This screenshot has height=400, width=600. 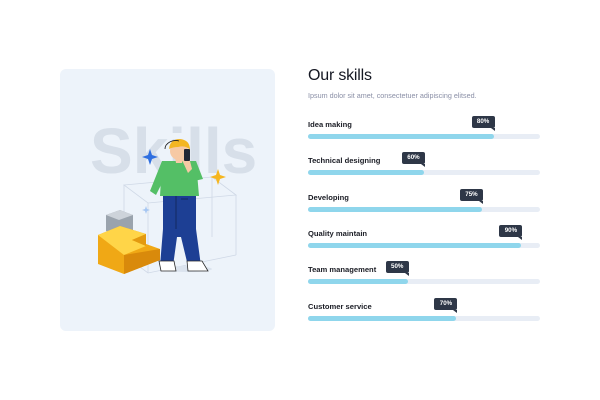 What do you see at coordinates (424, 310) in the screenshot?
I see `skill-customer-service: Customer service 70%` at bounding box center [424, 310].